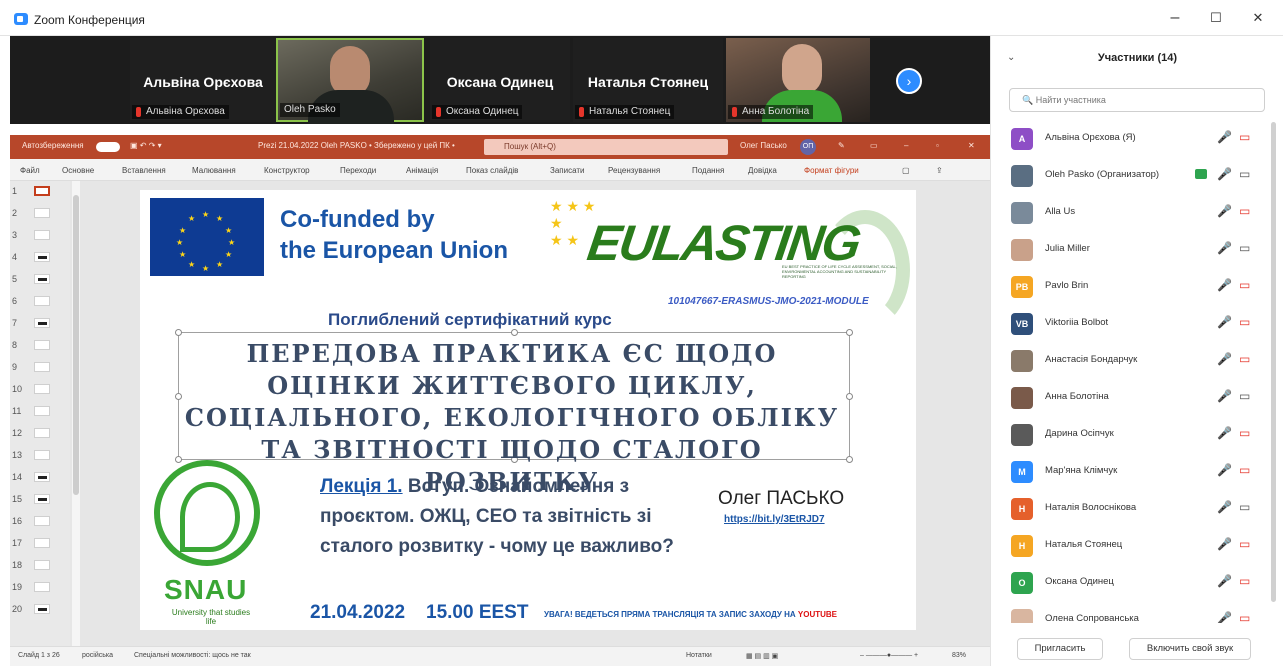 Image resolution: width=1283 pixels, height=666 pixels. Describe the element at coordinates (39, 412) in the screenshot. I see `slide-thumbnail: 11` at that location.